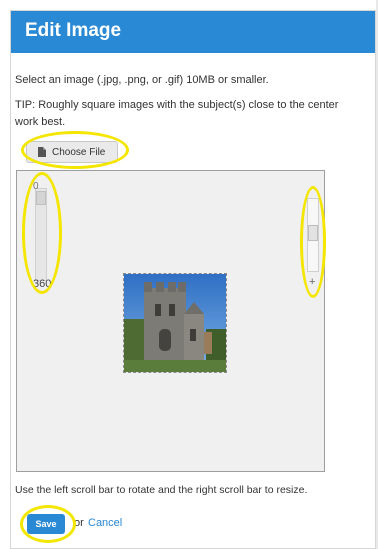  I want to click on dialog-title: Edit Image, so click(73, 30).